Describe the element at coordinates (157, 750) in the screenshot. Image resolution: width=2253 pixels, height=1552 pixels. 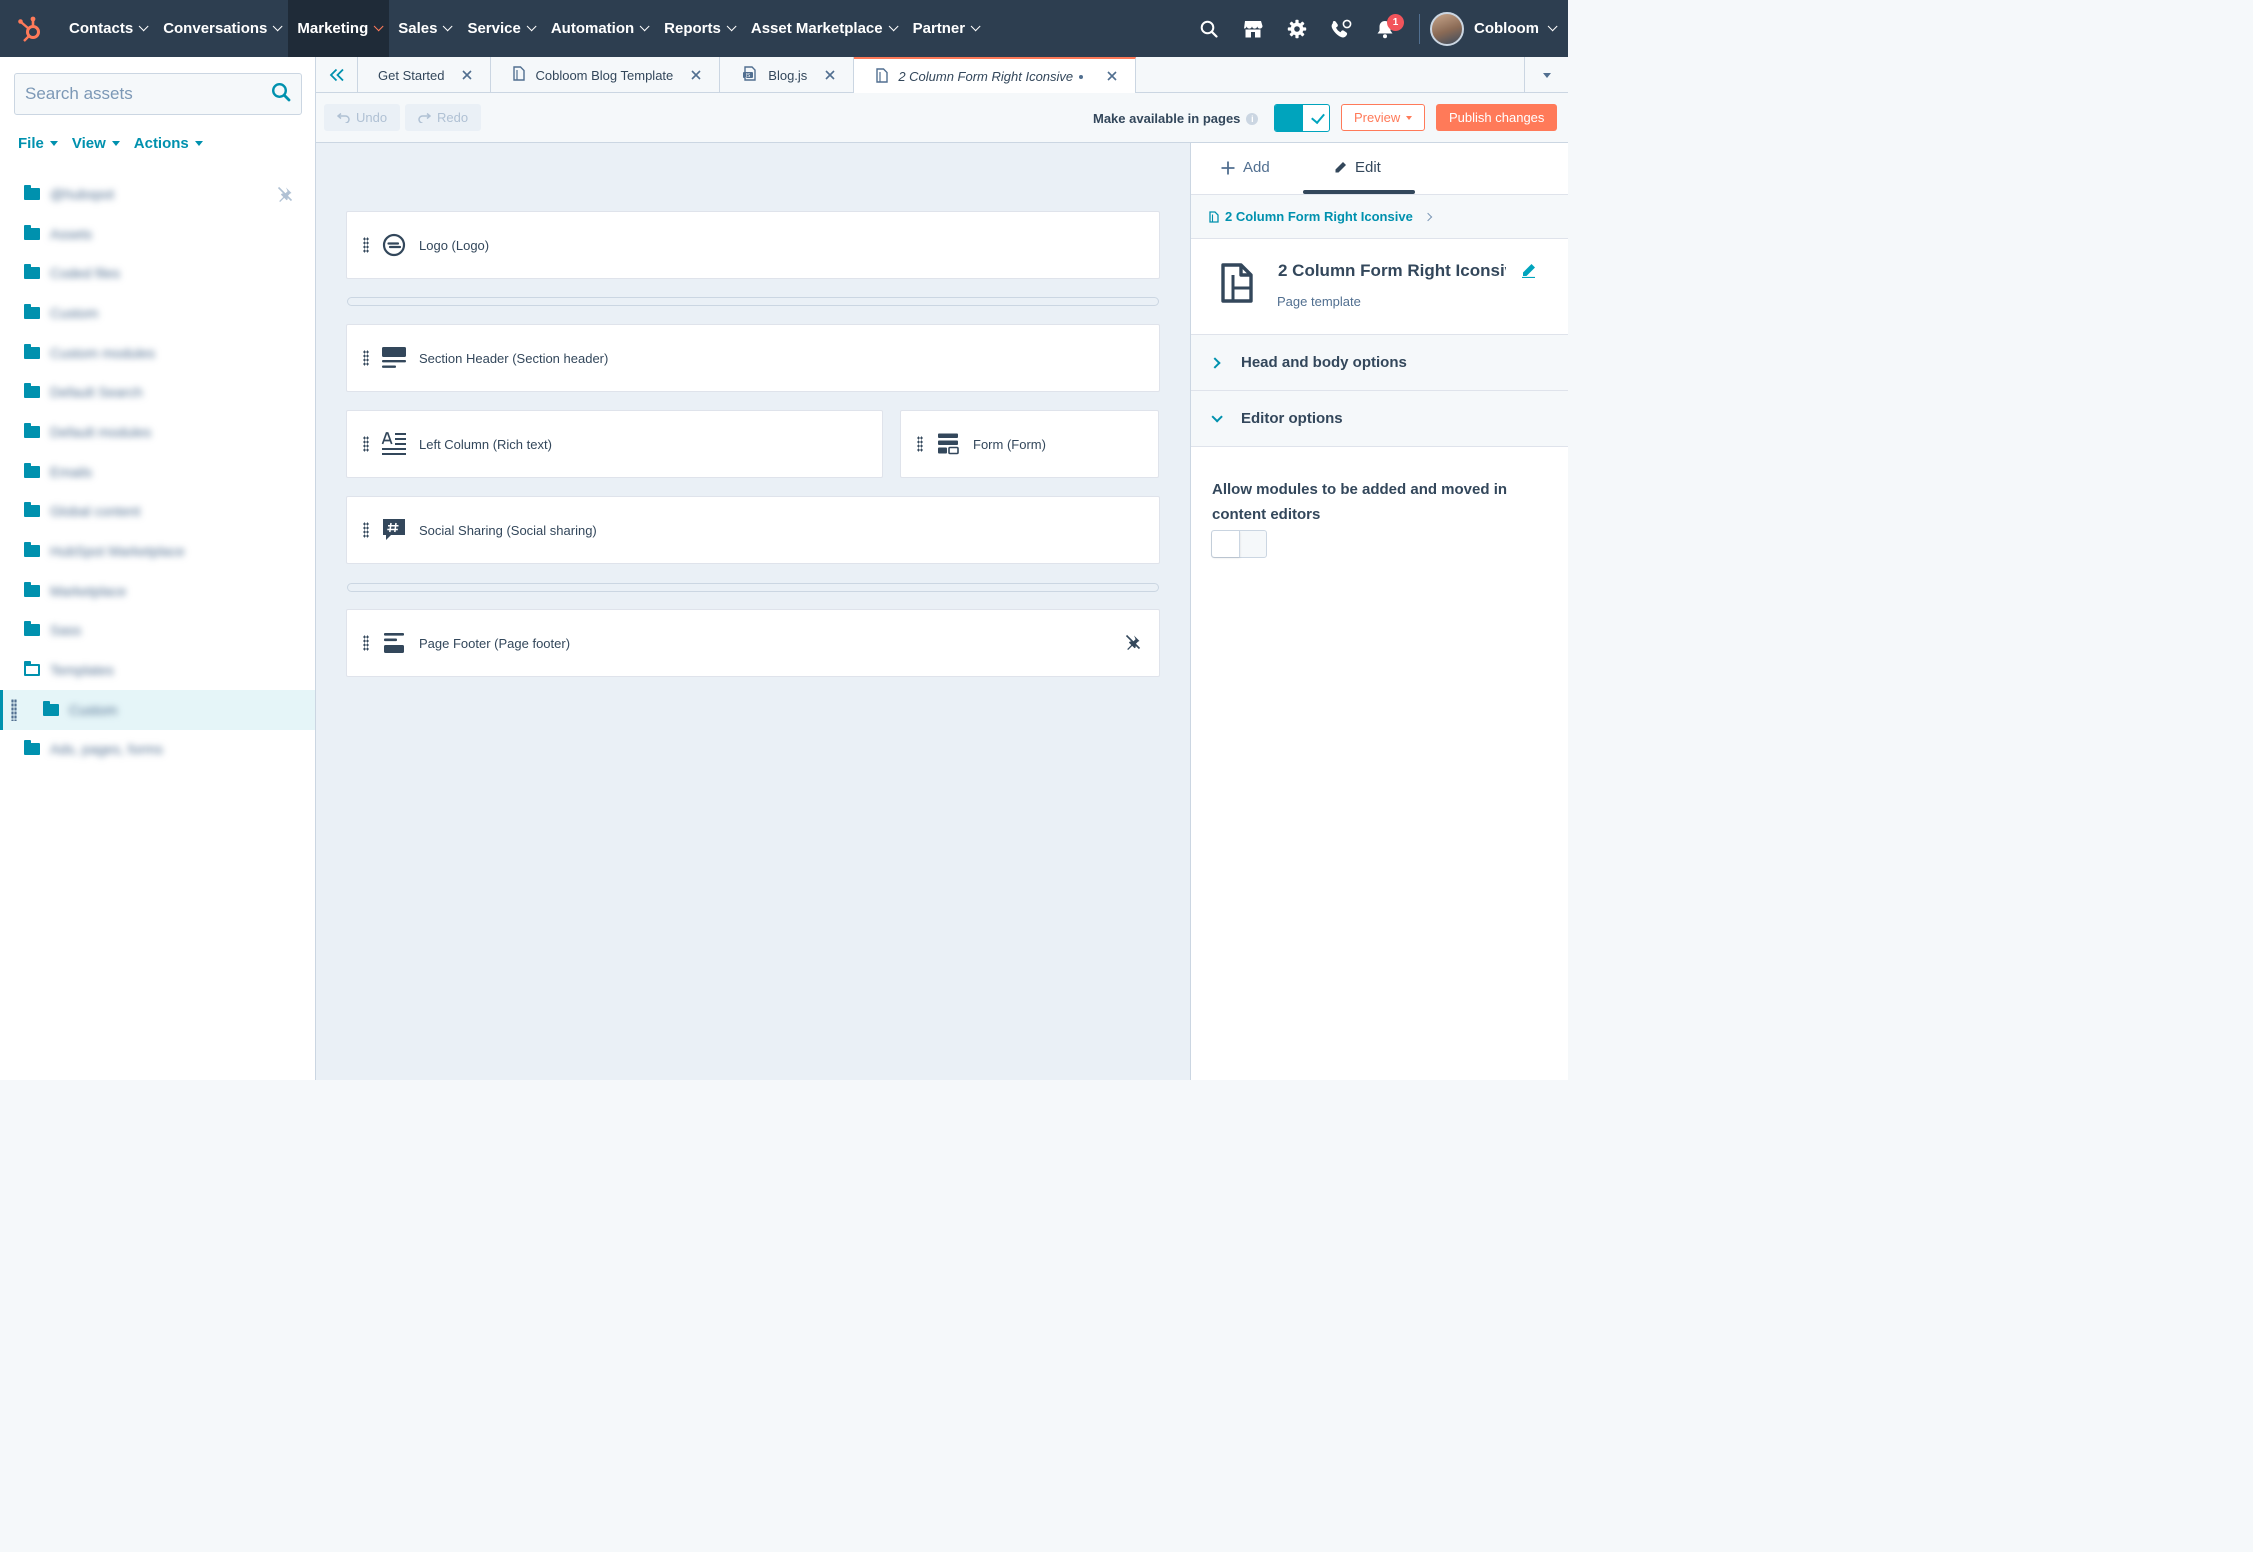
I see `tree-folder: Ads, pages, forms` at that location.